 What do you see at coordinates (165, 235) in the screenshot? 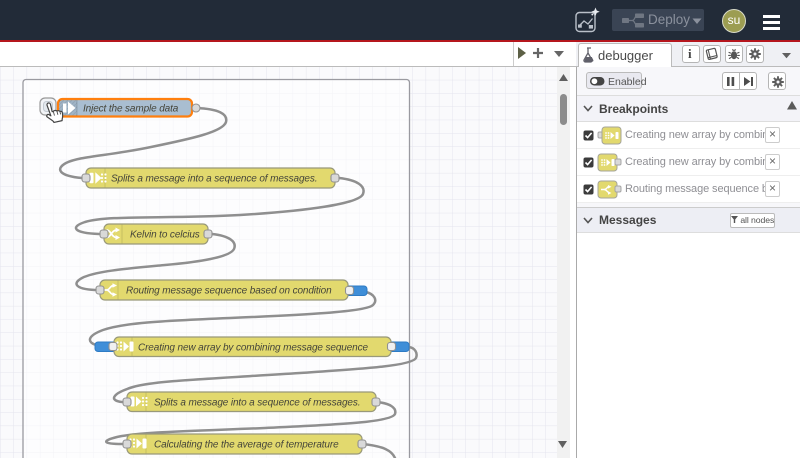
I see `svg-text: Kelvin to celcius` at bounding box center [165, 235].